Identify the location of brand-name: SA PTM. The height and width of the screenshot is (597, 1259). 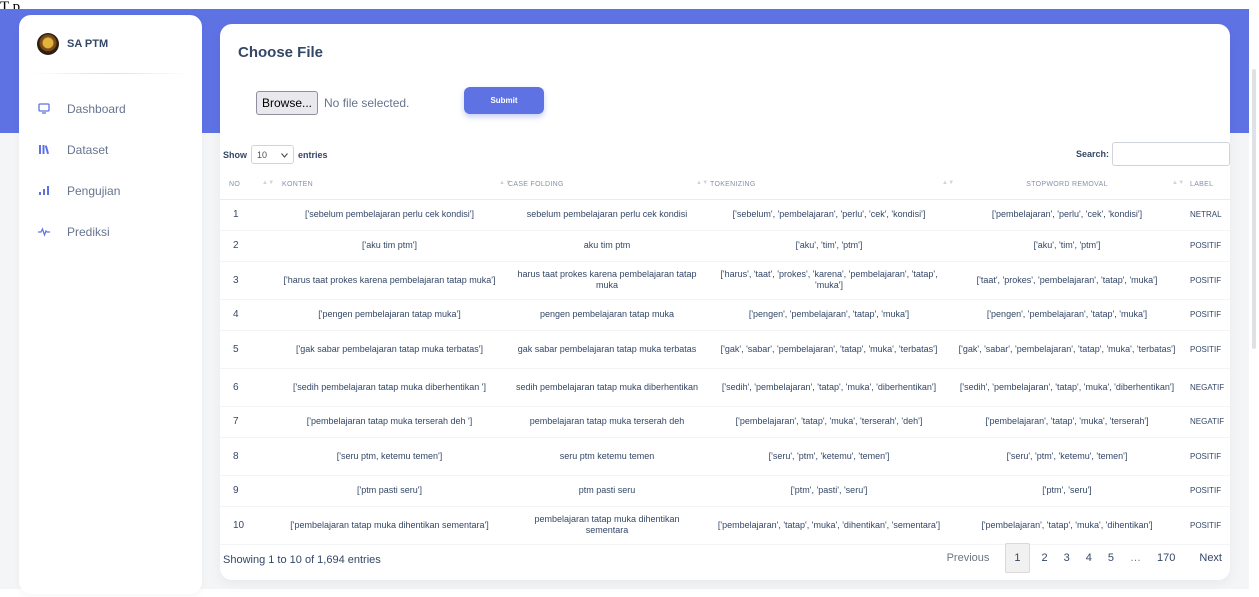
(88, 44).